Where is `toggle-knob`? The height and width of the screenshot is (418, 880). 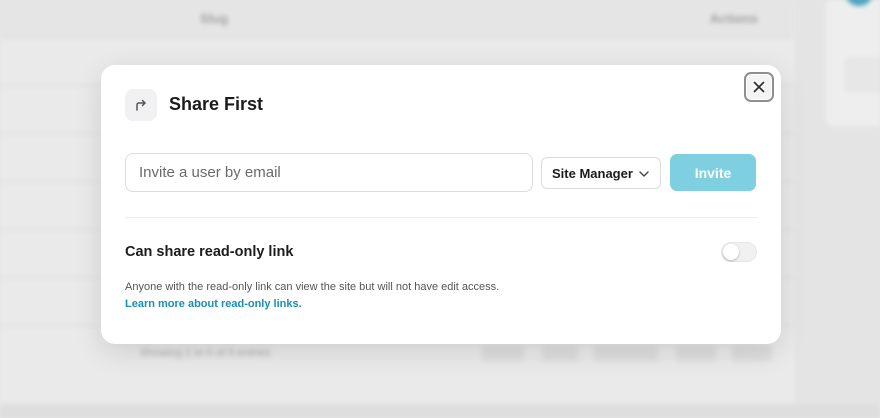
toggle-knob is located at coordinates (731, 252).